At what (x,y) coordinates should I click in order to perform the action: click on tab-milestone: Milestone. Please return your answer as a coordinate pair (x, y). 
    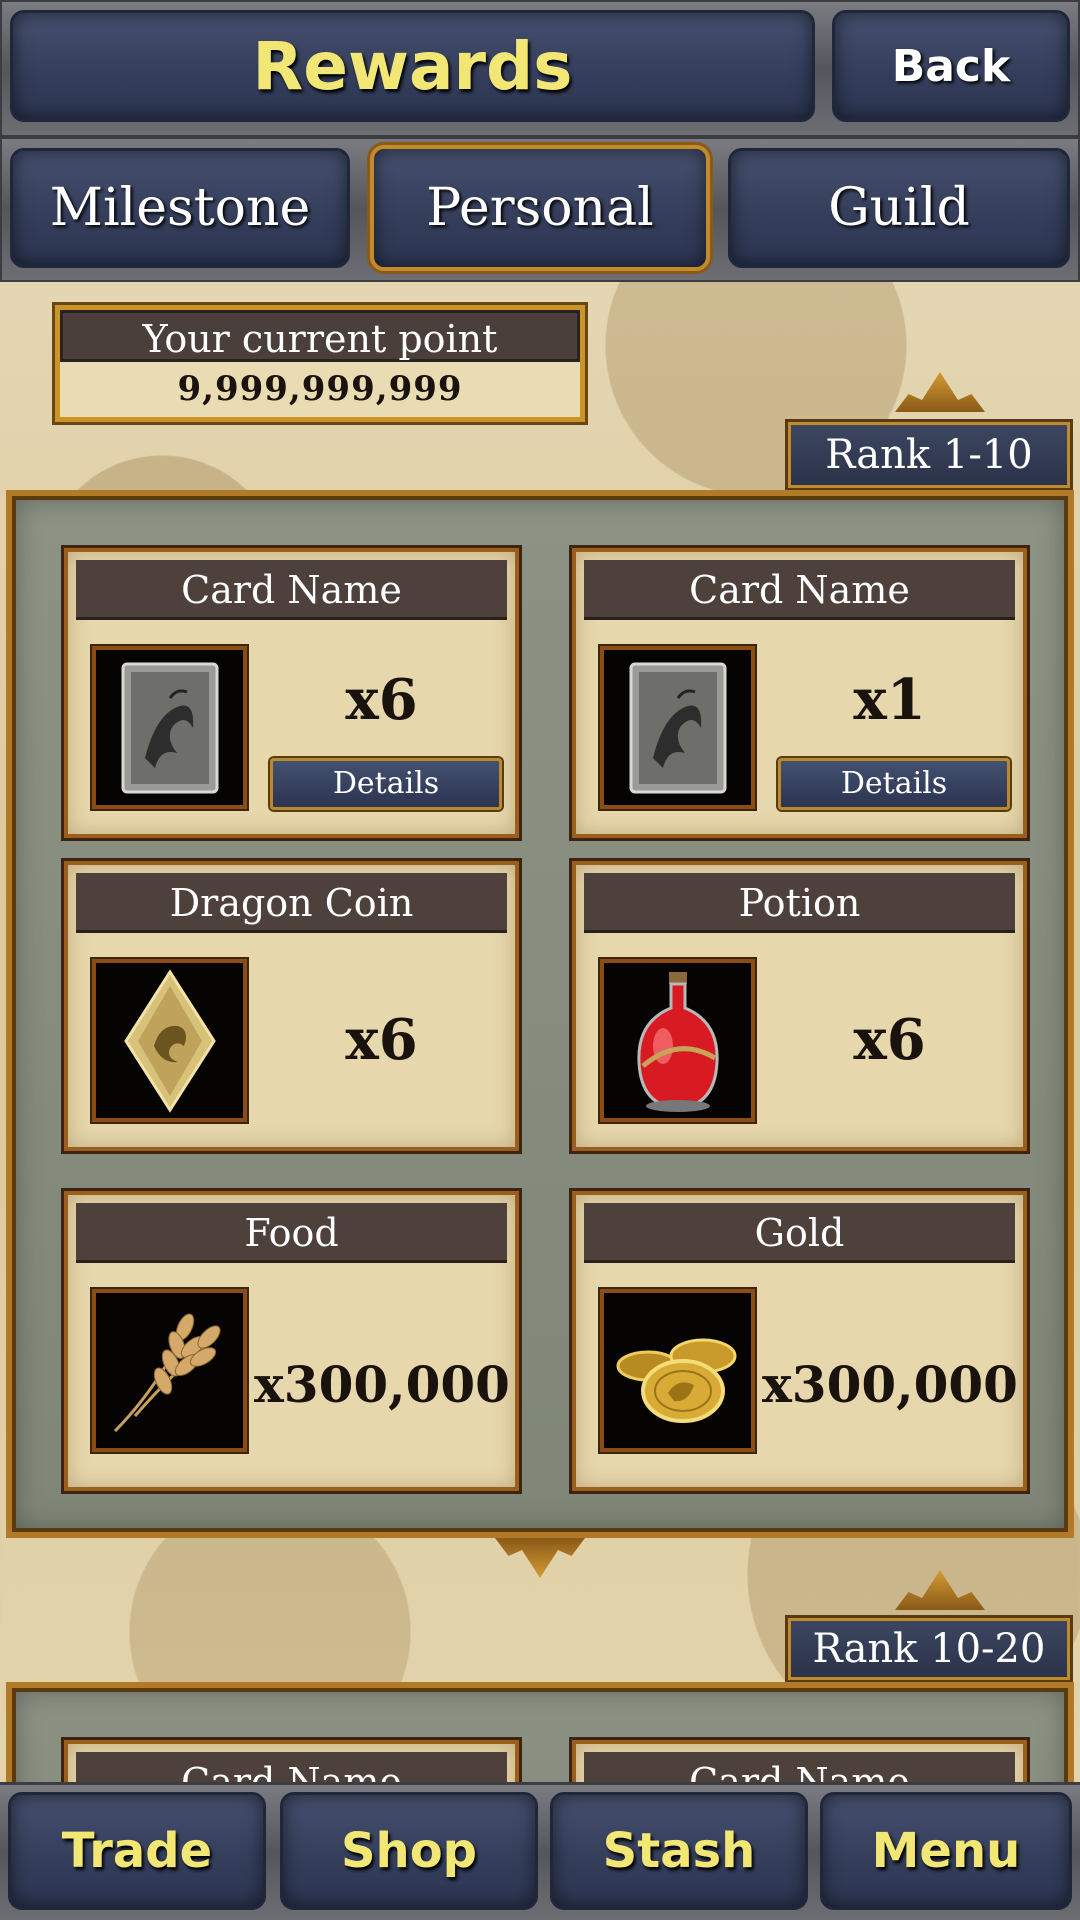
    Looking at the image, I should click on (180, 208).